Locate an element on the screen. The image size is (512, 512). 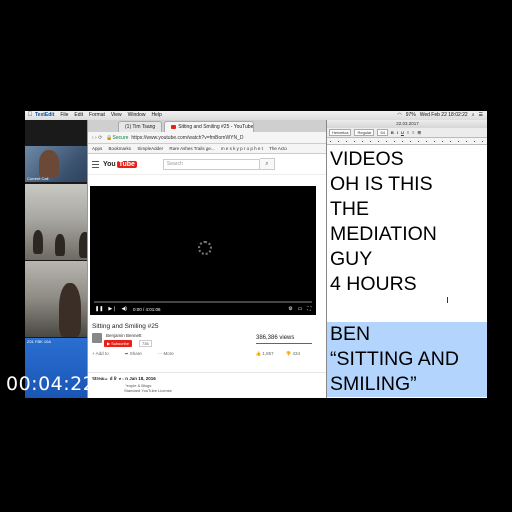
more-button: ··· More is located at coordinates (170, 354).